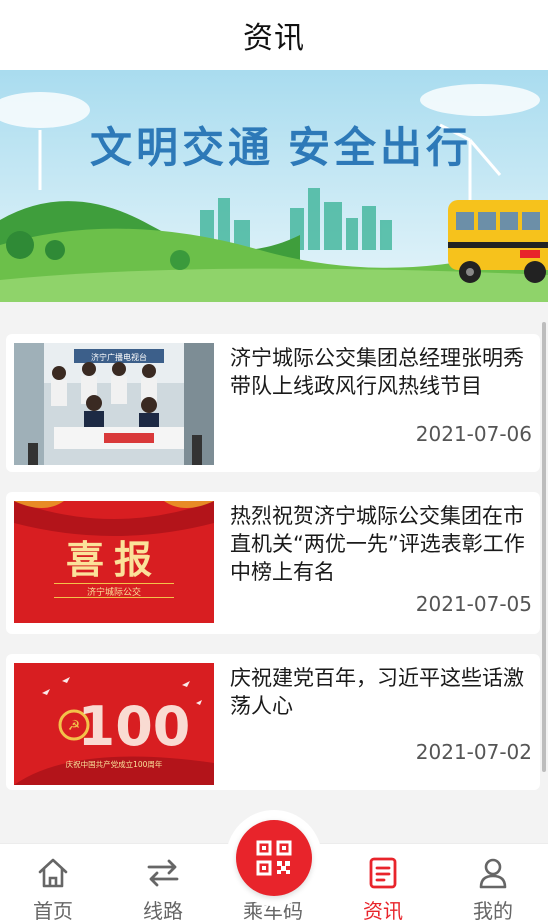 This screenshot has width=548, height=923. I want to click on scrollbar, so click(544, 547).